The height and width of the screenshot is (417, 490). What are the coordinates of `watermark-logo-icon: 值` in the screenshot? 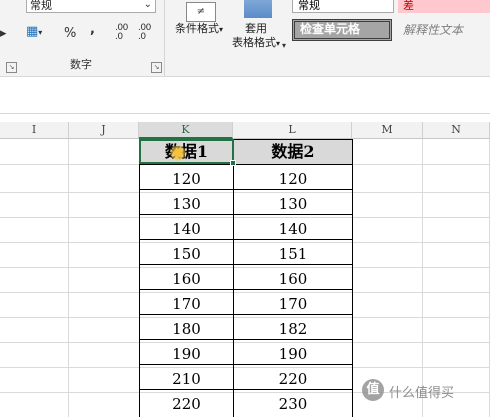 It's located at (373, 390).